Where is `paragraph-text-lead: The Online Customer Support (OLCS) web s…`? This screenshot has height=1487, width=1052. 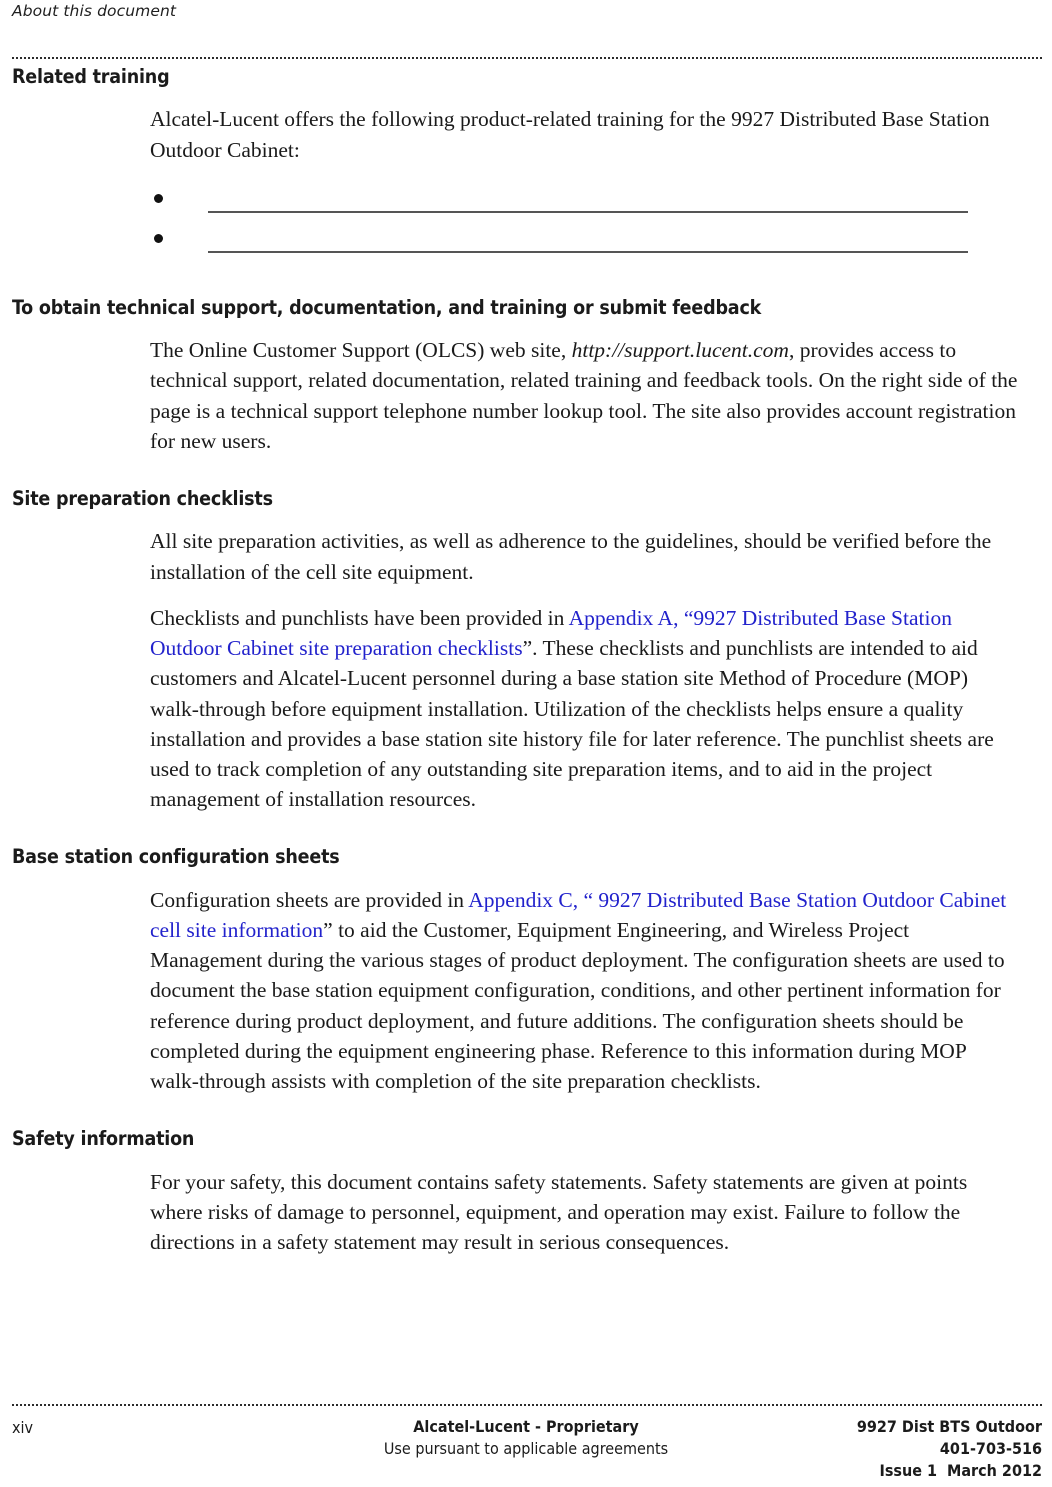
paragraph-text-lead: The Online Customer Support (OLCS) web s… is located at coordinates (361, 350).